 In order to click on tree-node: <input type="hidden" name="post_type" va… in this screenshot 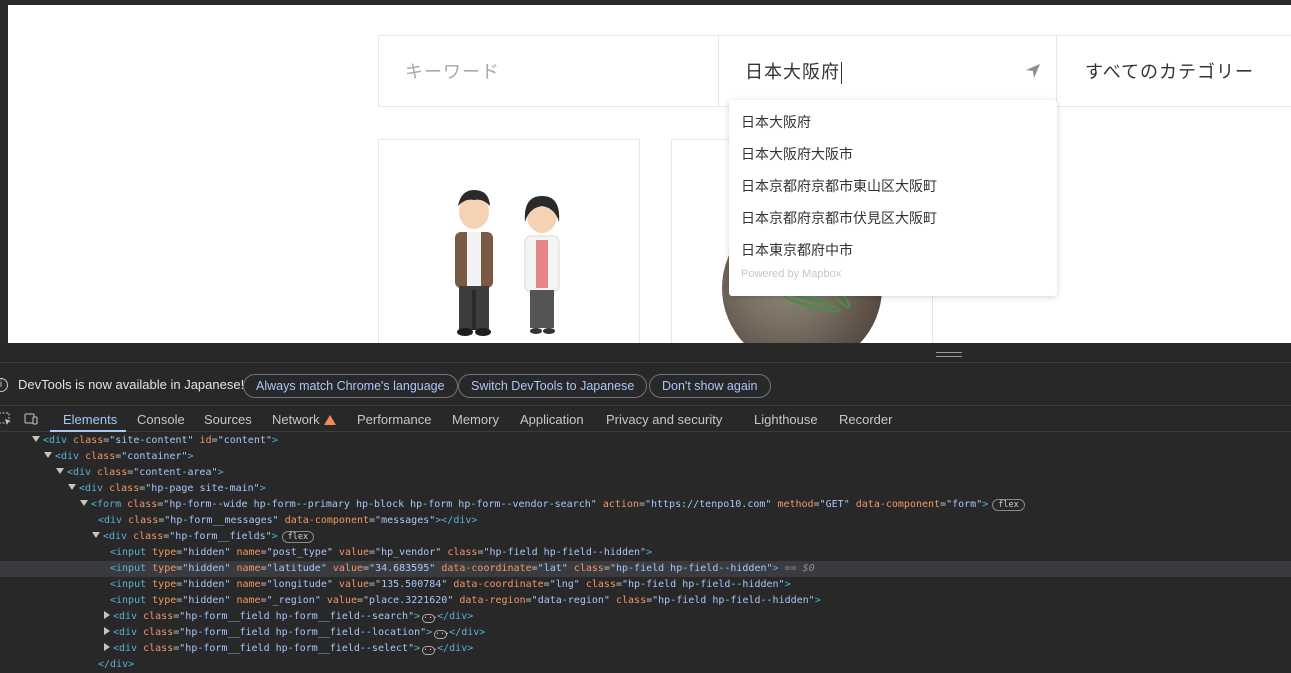, I will do `click(645, 553)`.